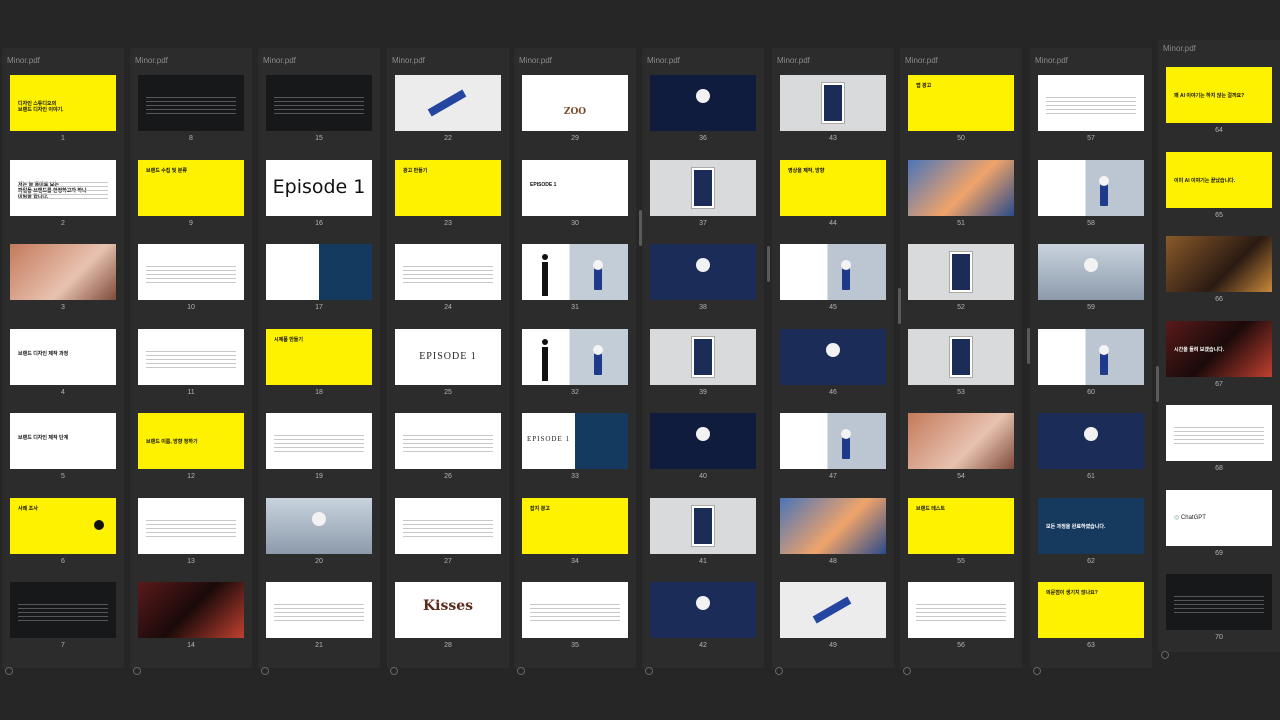 This screenshot has height=720, width=1280. I want to click on page-thumbnail: 브랜드 이름, 방향 정하기, so click(191, 441).